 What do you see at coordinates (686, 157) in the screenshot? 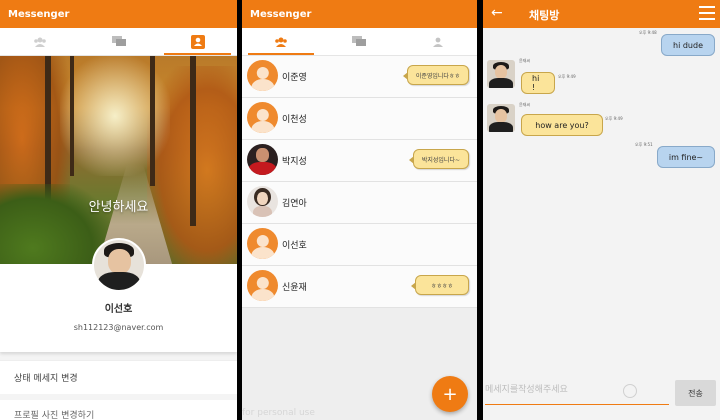
I see `my-message-bubble: im fine~` at bounding box center [686, 157].